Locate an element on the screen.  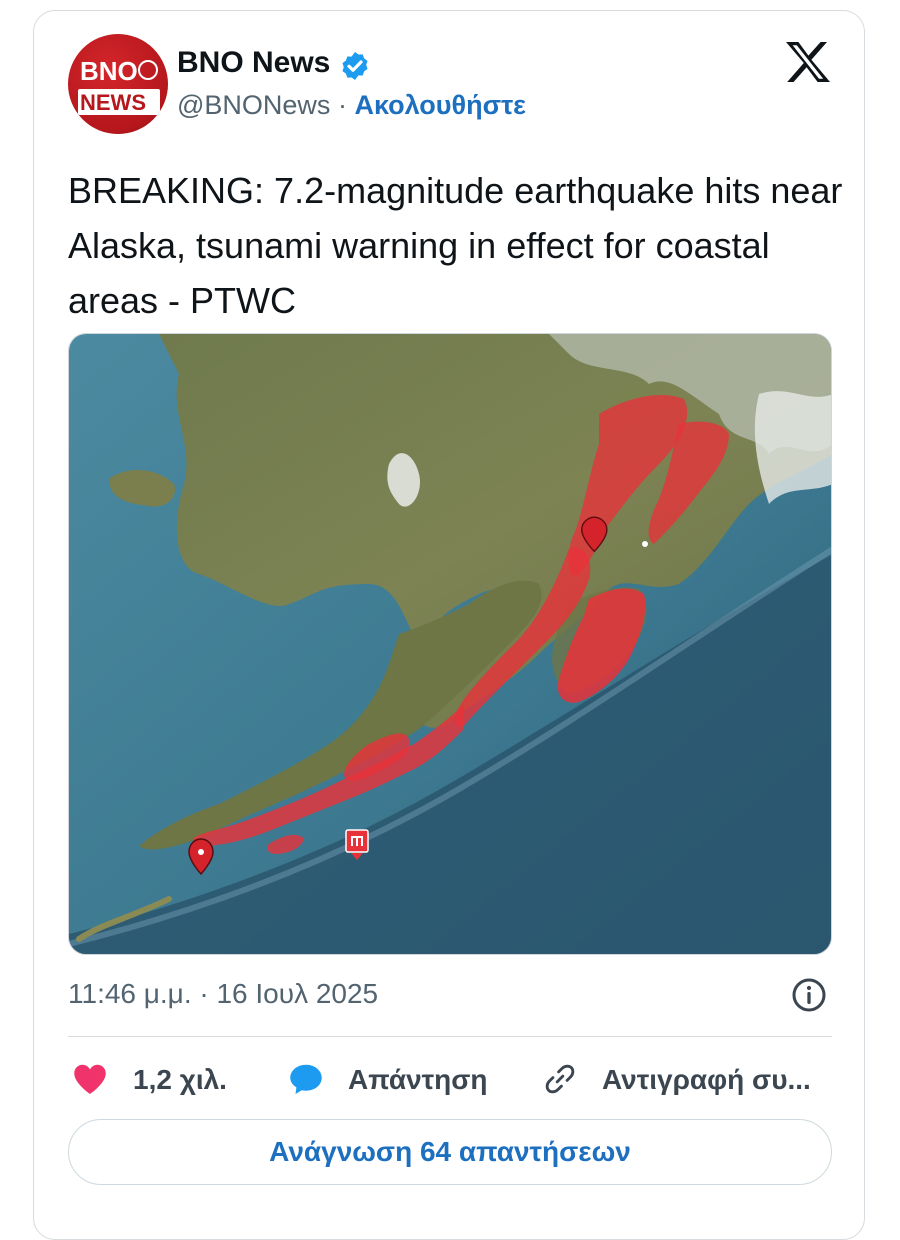
info-icon is located at coordinates (809, 995).